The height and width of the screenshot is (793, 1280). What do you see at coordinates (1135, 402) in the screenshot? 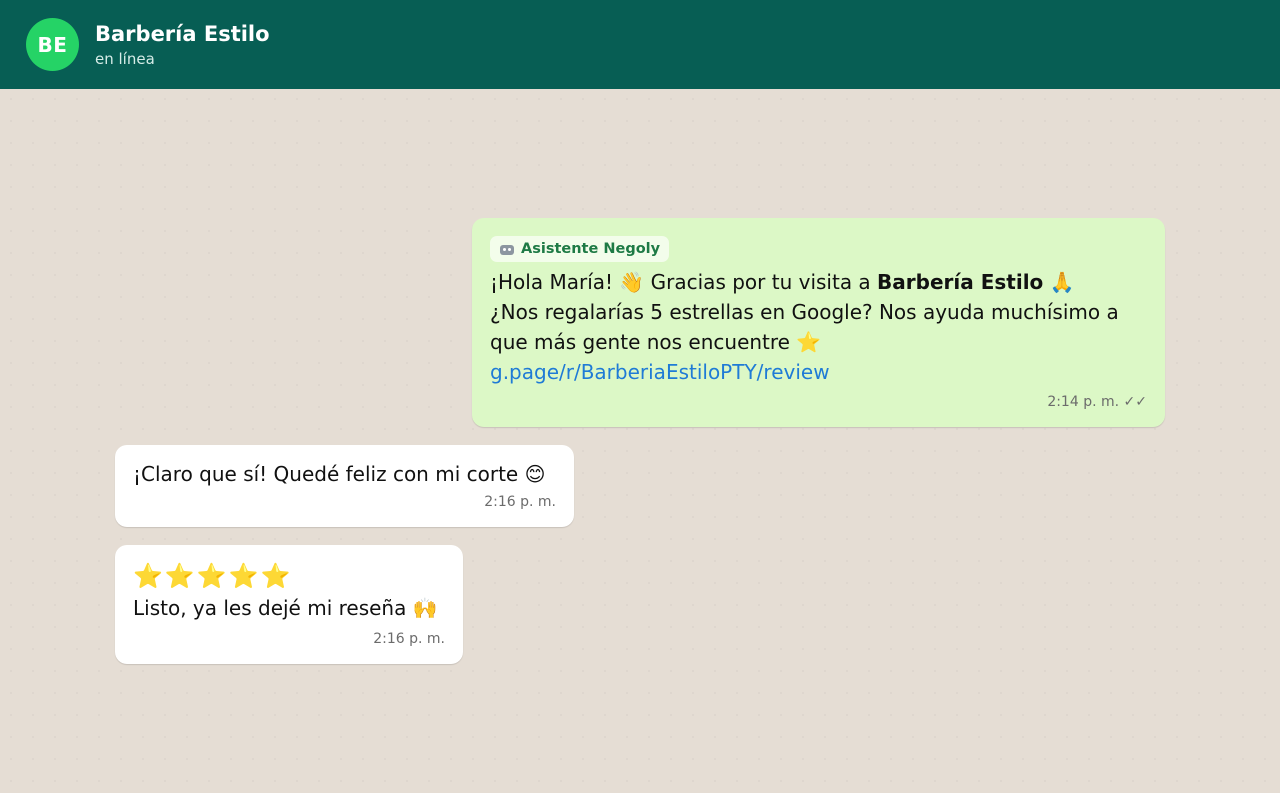
I see `double-check-icon: ✓✓` at bounding box center [1135, 402].